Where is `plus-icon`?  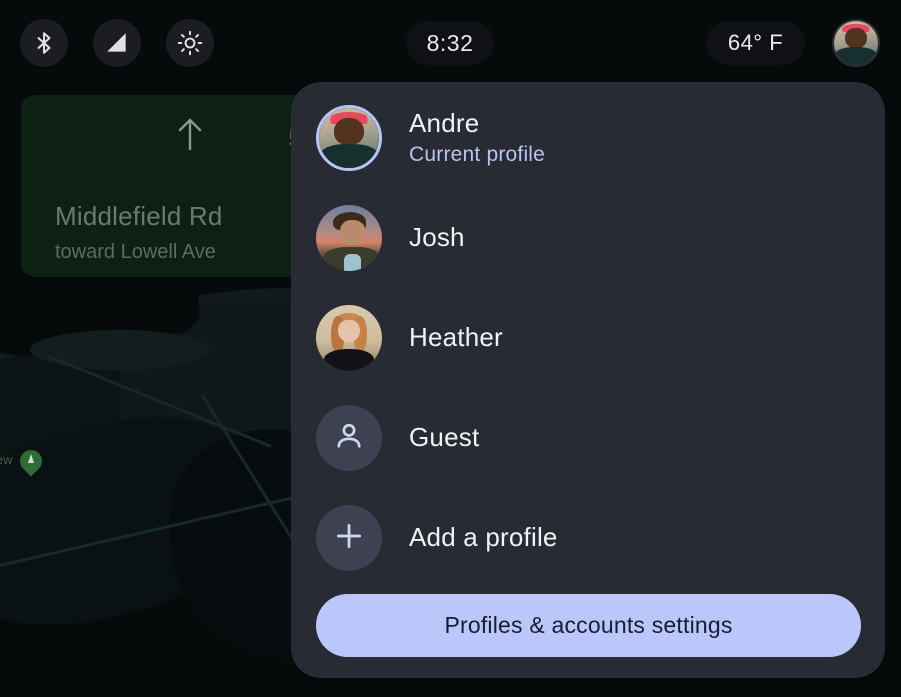 plus-icon is located at coordinates (349, 538).